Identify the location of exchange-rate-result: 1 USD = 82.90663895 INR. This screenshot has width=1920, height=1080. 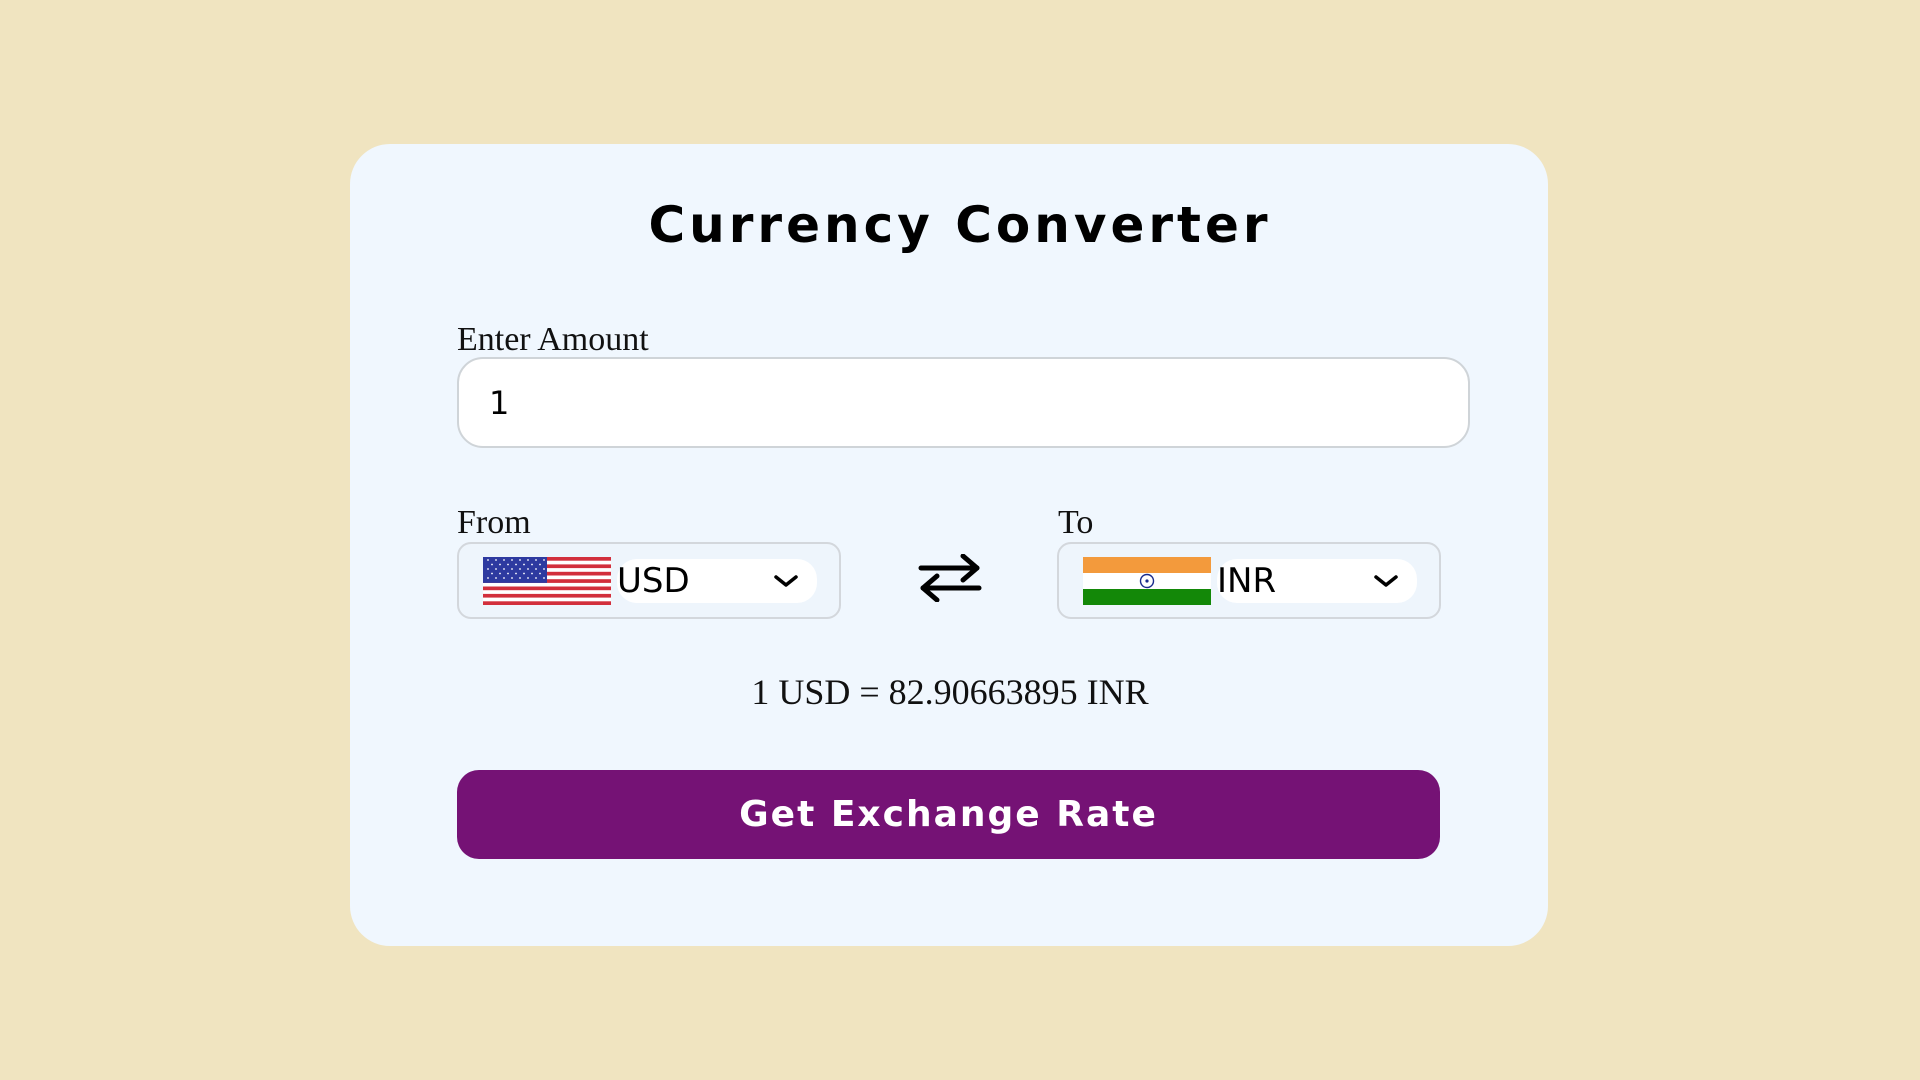
(950, 692).